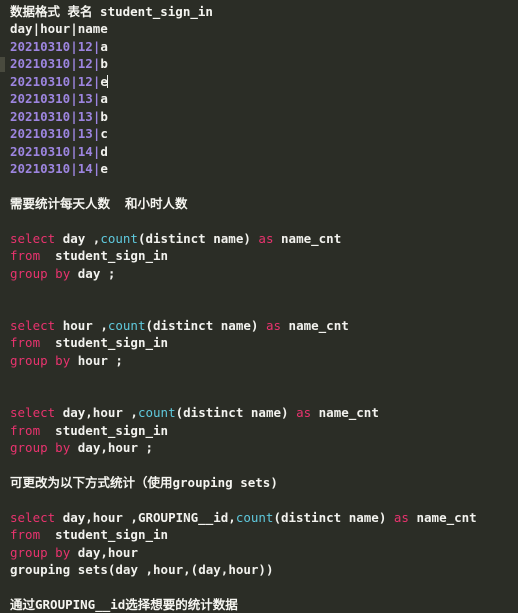 The image size is (518, 613). Describe the element at coordinates (2, 64) in the screenshot. I see `current-line-gutter-marker` at that location.